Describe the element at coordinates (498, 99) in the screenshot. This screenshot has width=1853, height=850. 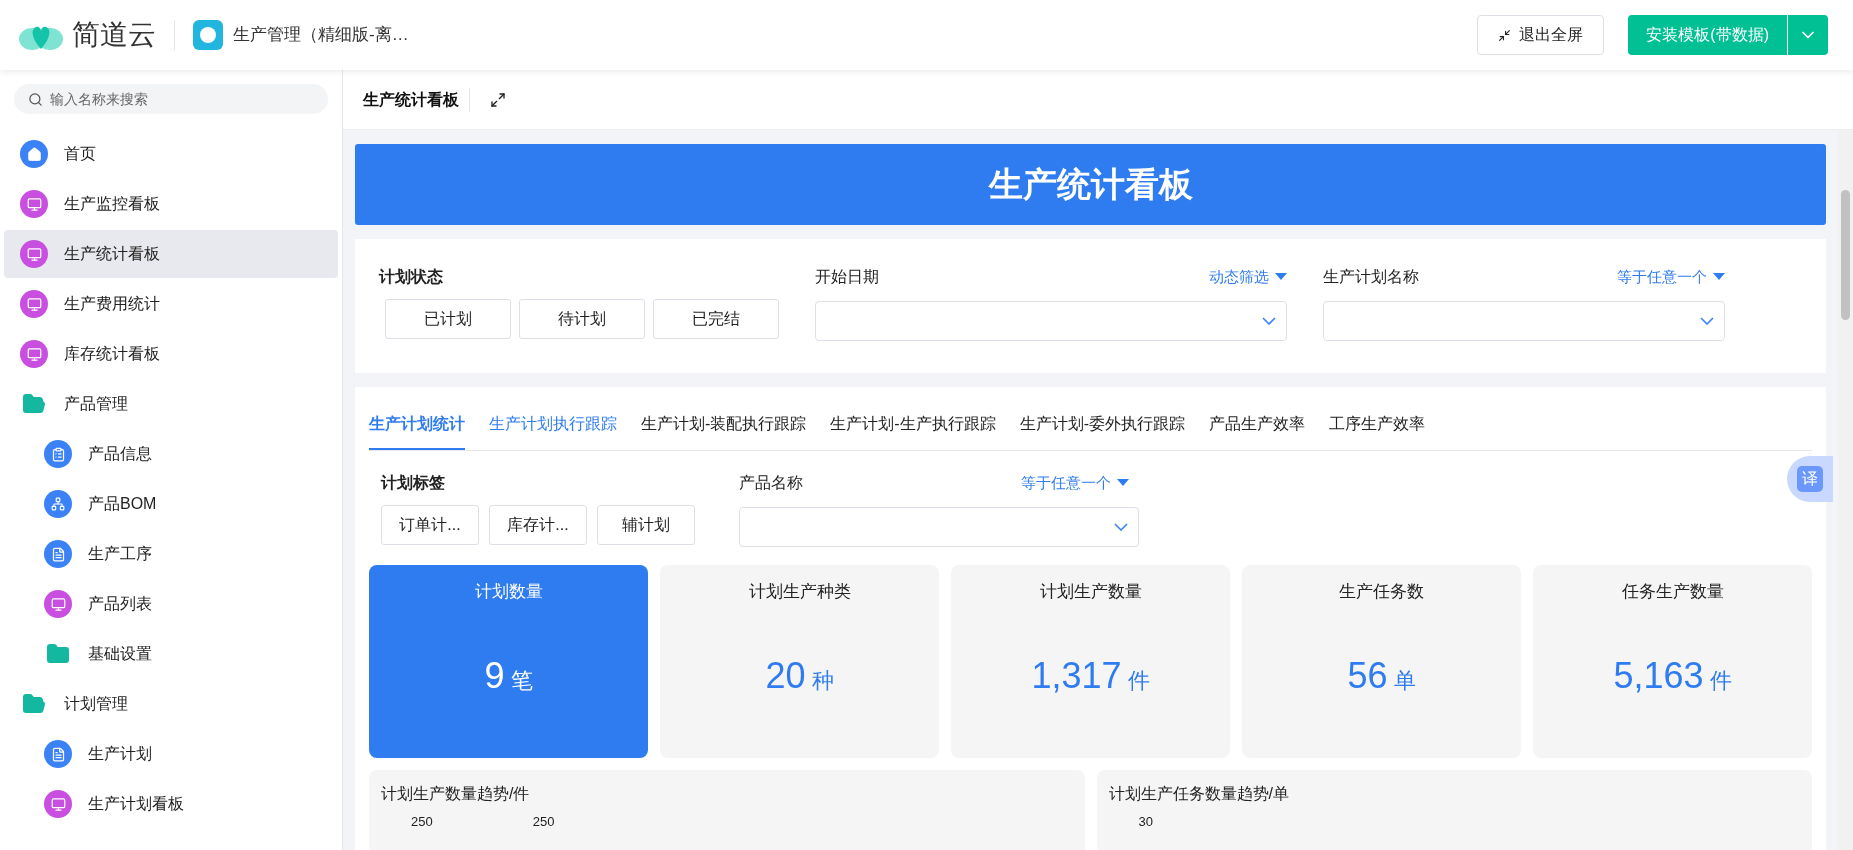
I see `fullscreen-icon` at that location.